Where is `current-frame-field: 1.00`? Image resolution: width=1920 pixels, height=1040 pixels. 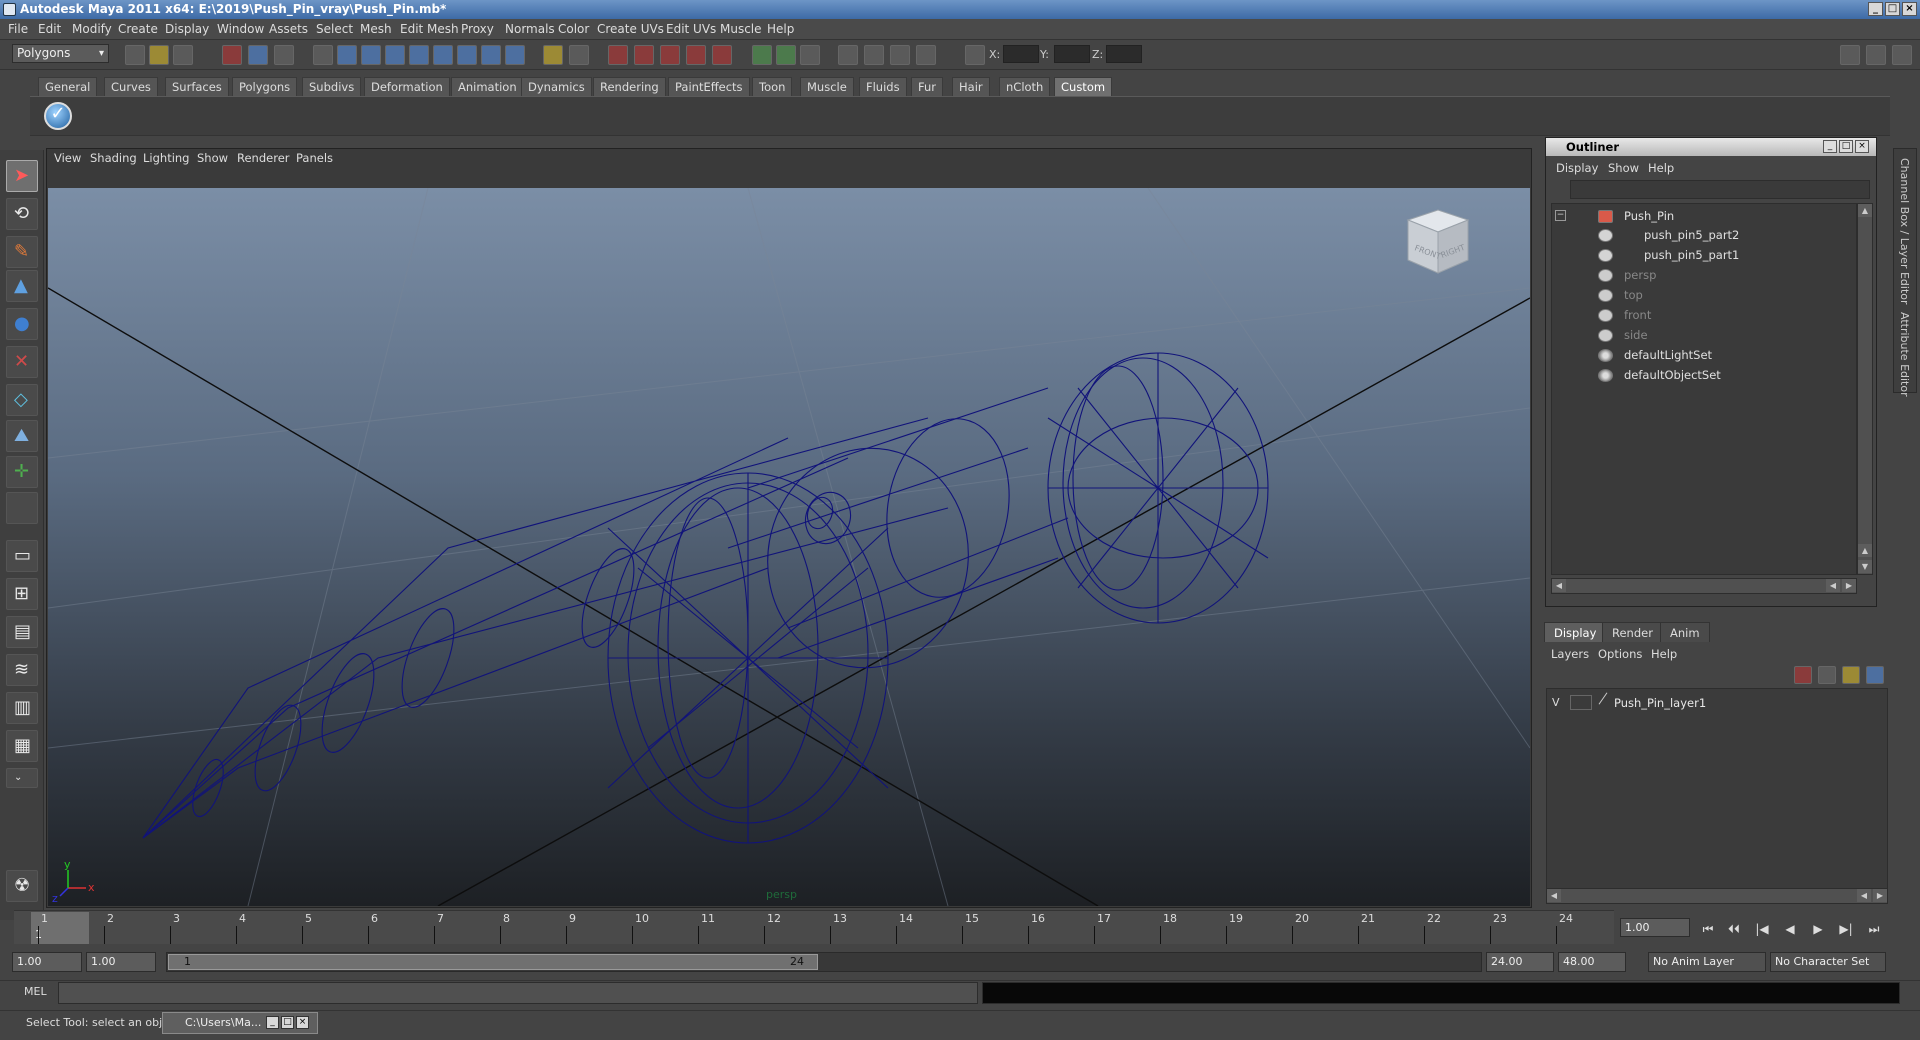 current-frame-field: 1.00 is located at coordinates (1655, 927).